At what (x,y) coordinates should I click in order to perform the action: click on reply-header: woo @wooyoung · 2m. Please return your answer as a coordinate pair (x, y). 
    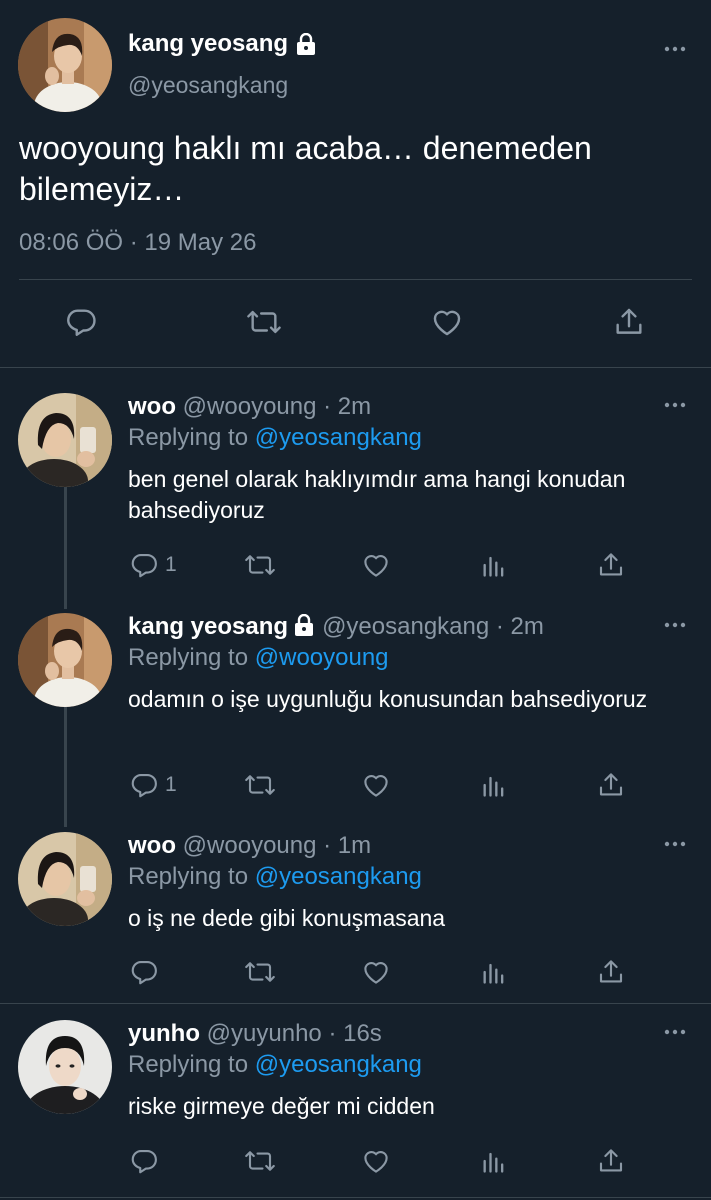
    Looking at the image, I should click on (249, 407).